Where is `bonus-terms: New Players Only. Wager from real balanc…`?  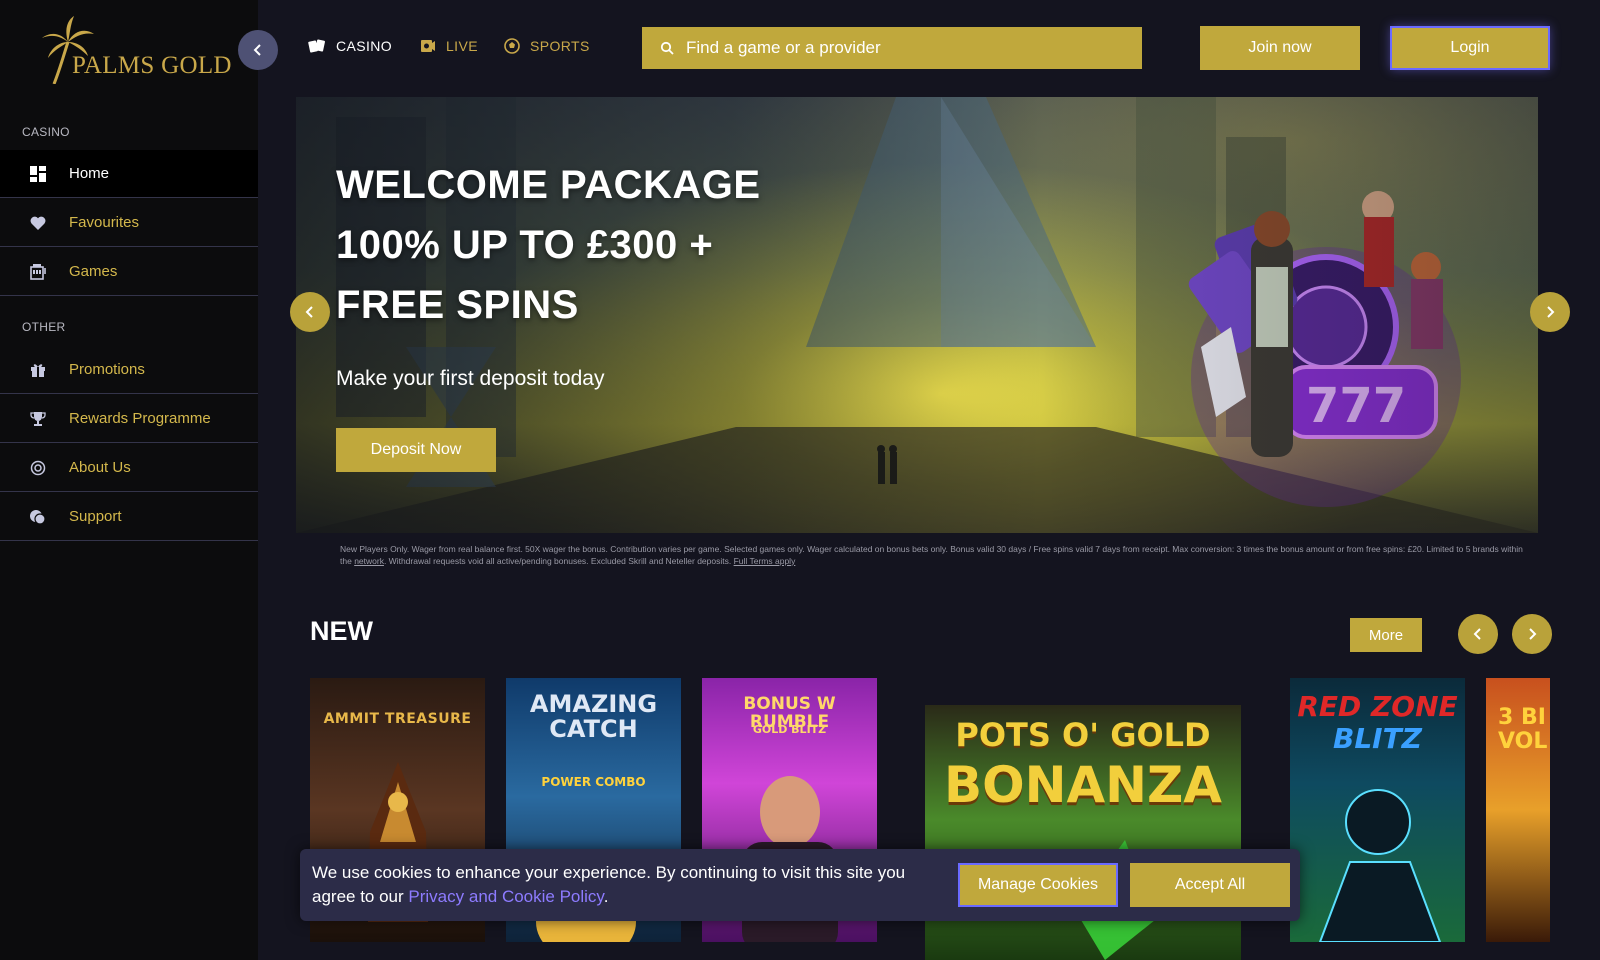 bonus-terms: New Players Only. Wager from real balanc… is located at coordinates (935, 555).